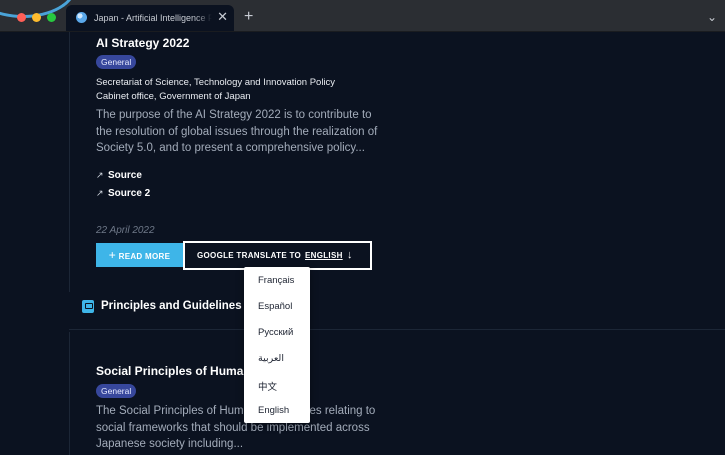 The width and height of the screenshot is (725, 455). I want to click on translate-language: ENGLISH, so click(324, 255).